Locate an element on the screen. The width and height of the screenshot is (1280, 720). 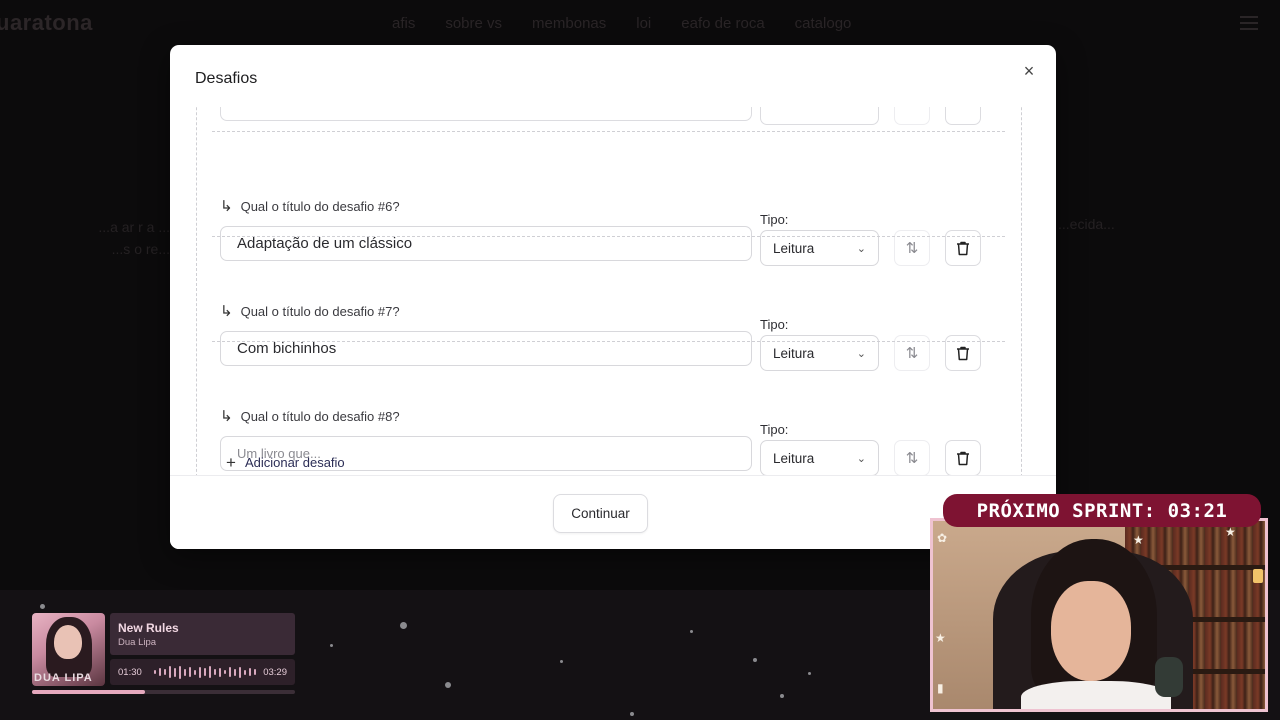
add-challenge-button: + Adicionar desafio is located at coordinates (285, 462).